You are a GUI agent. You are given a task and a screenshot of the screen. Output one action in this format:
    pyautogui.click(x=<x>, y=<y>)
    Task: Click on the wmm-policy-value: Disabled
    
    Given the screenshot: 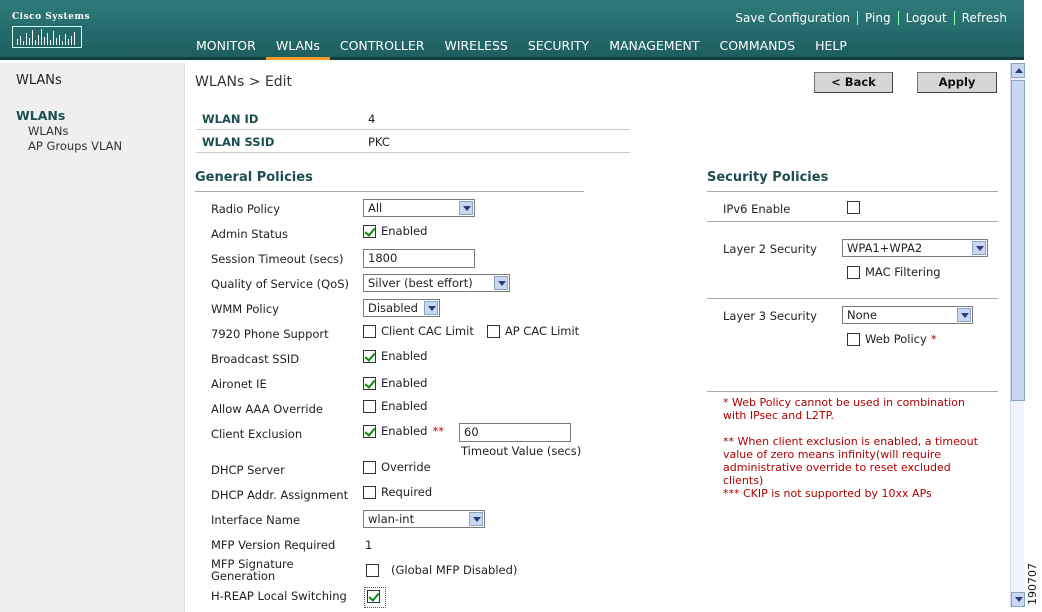 What is the action you would take?
    pyautogui.click(x=393, y=308)
    